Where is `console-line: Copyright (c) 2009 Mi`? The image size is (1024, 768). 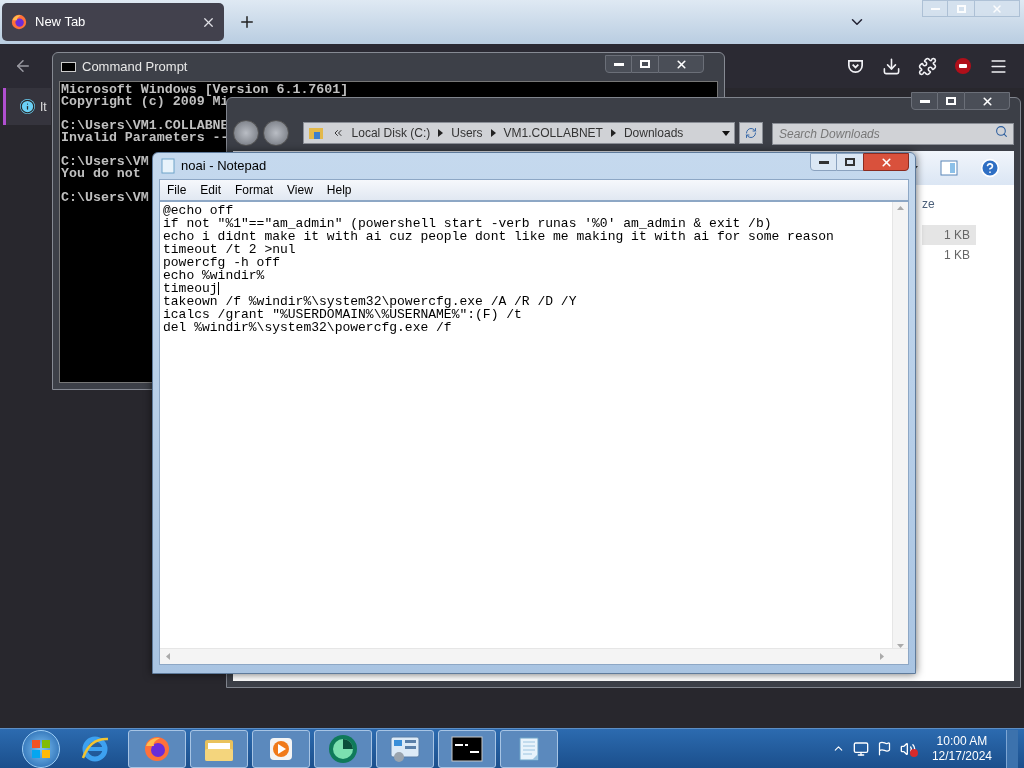
console-line: Copyright (c) 2009 Mi is located at coordinates (145, 102).